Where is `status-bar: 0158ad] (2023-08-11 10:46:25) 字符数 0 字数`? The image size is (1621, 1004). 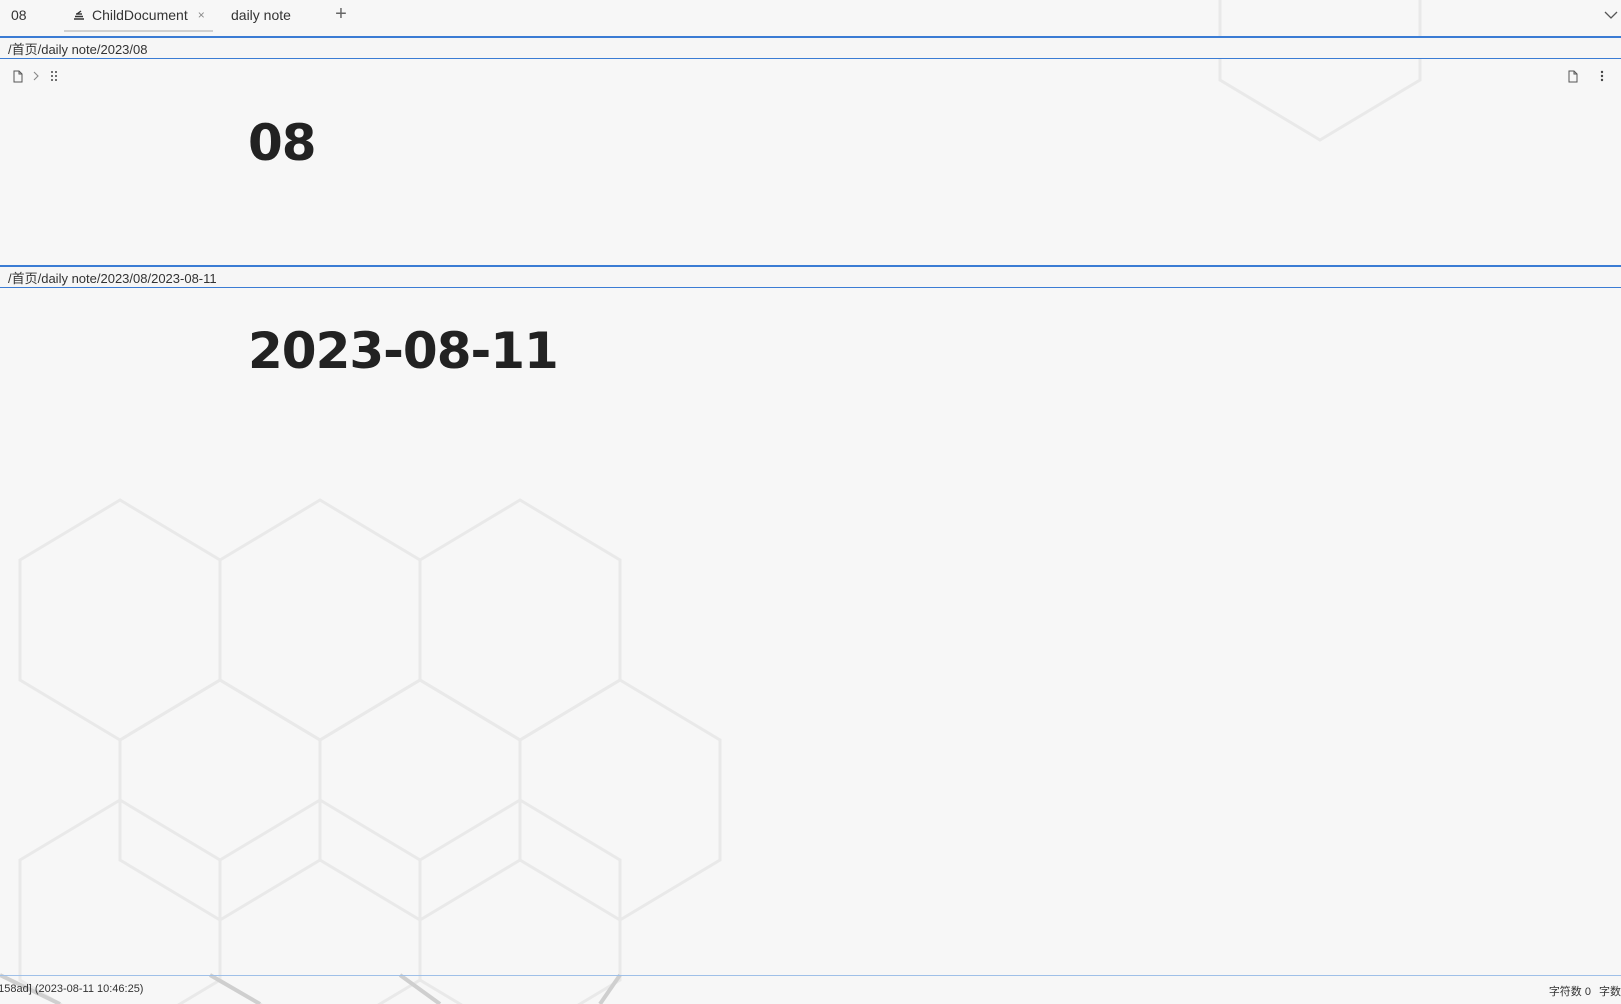
status-bar: 0158ad] (2023-08-11 10:46:25) 字符数 0 字数 is located at coordinates (810, 989).